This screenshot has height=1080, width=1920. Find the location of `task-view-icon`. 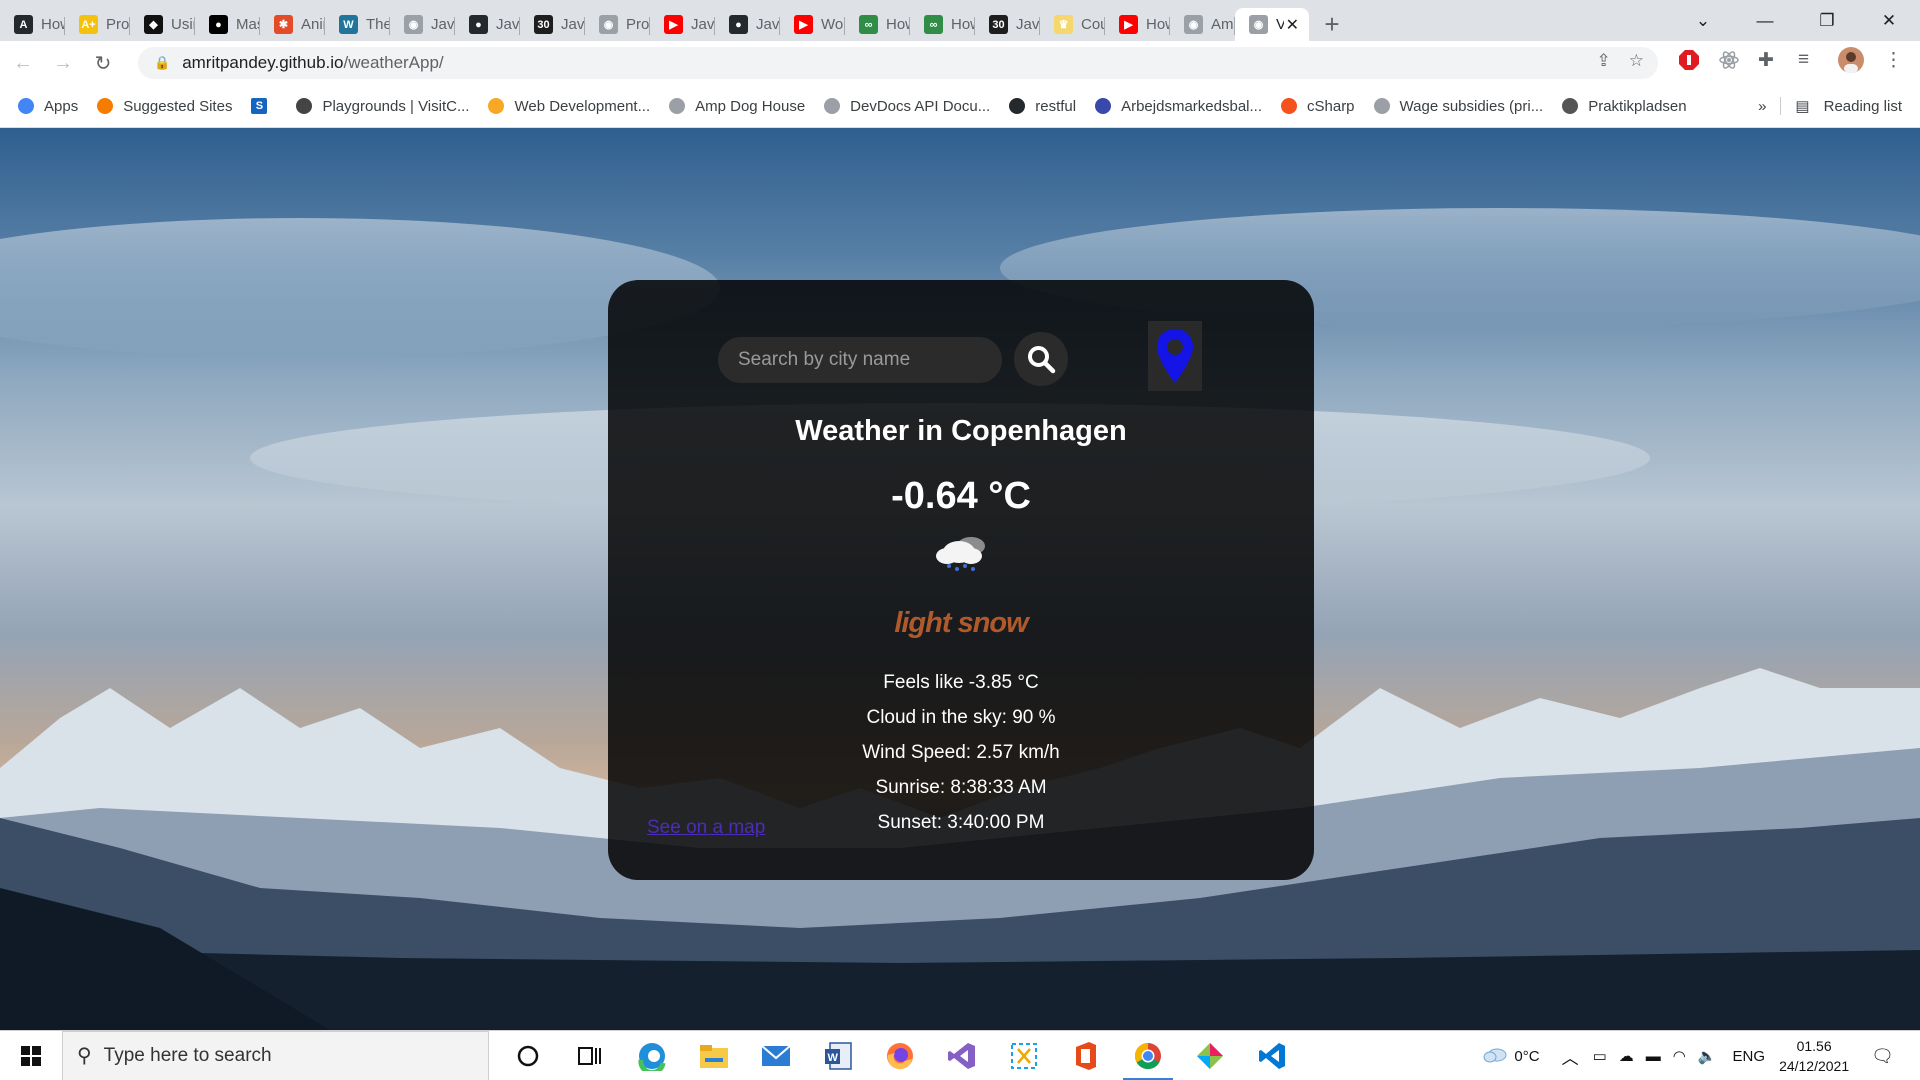

task-view-icon is located at coordinates (590, 1055).